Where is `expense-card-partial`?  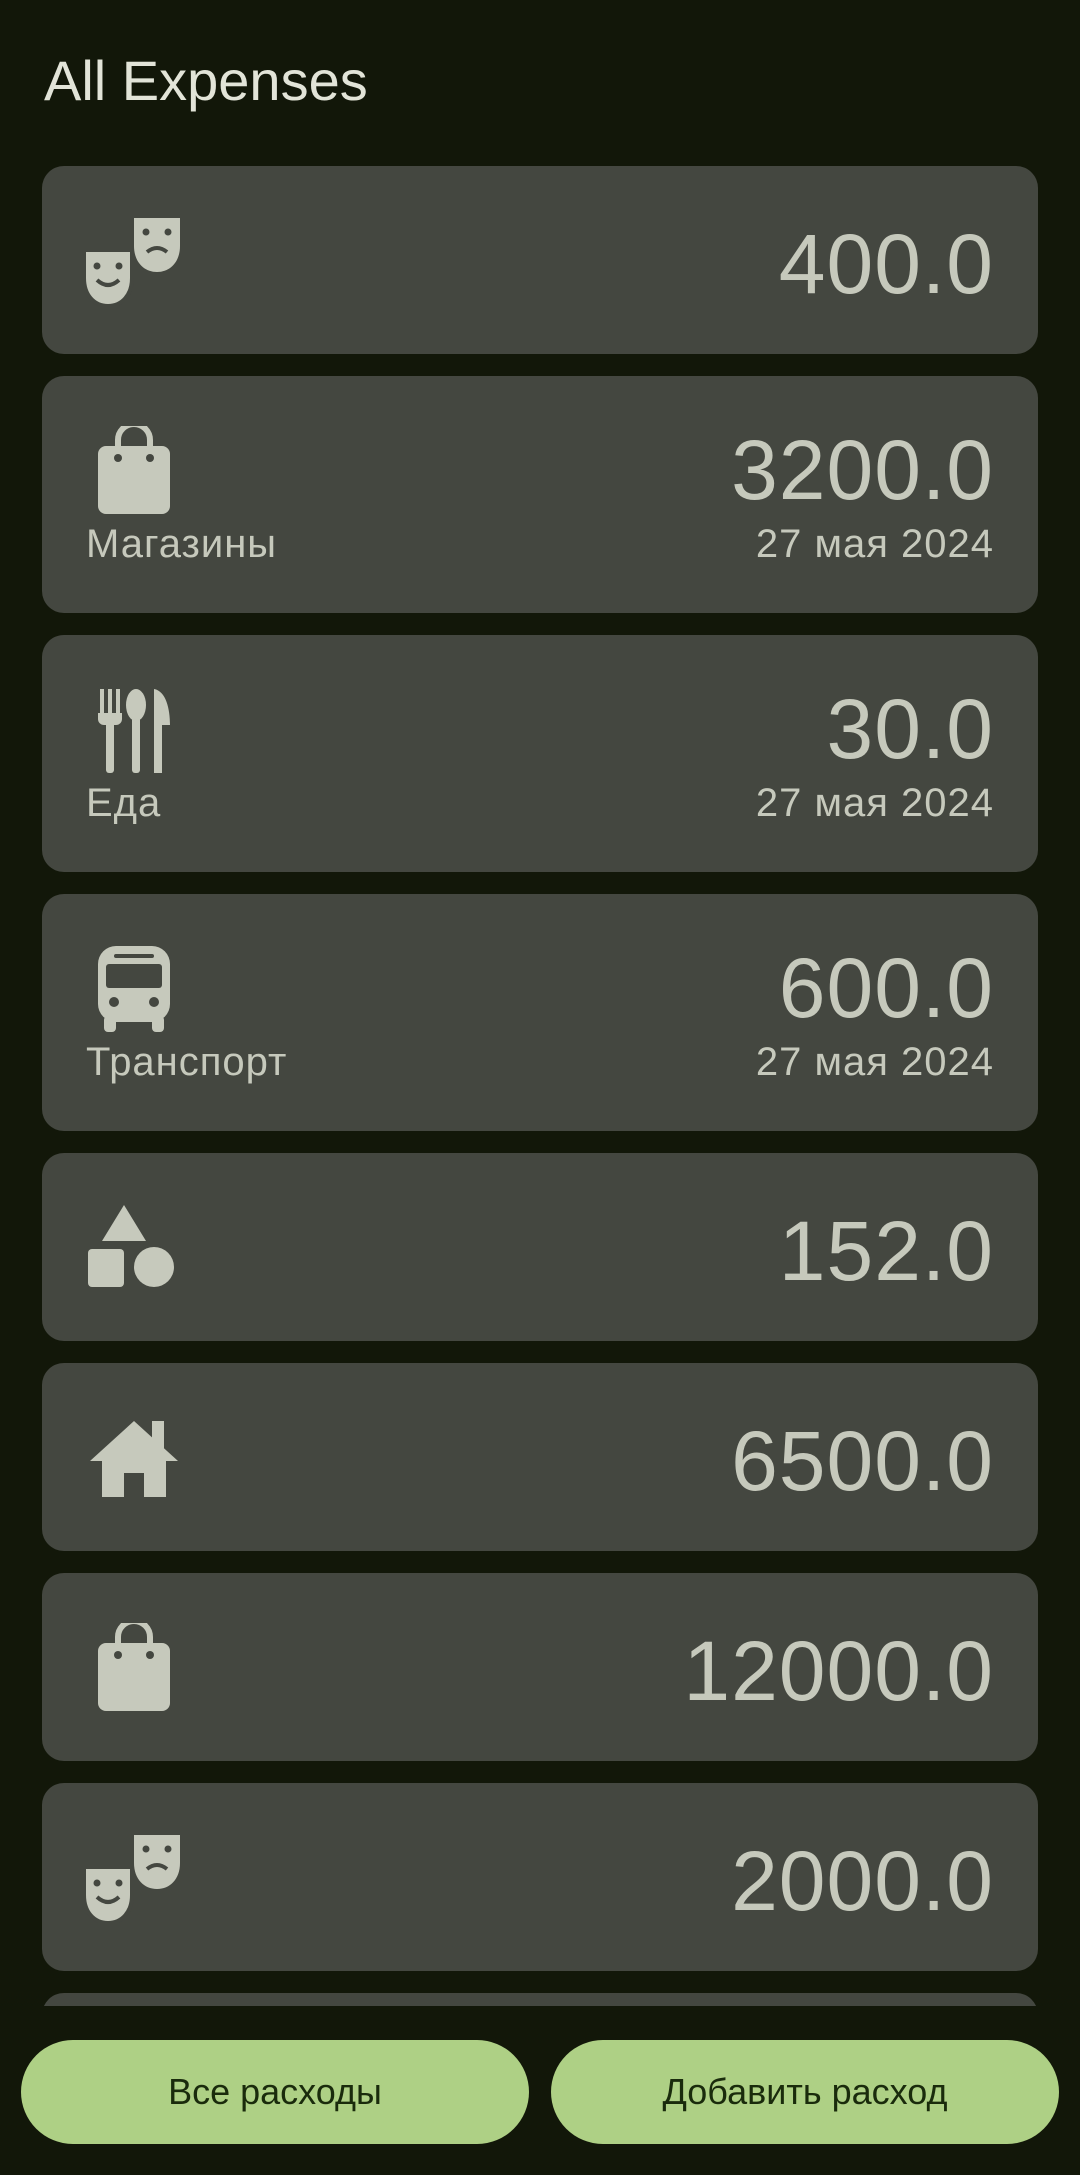 expense-card-partial is located at coordinates (540, 1999).